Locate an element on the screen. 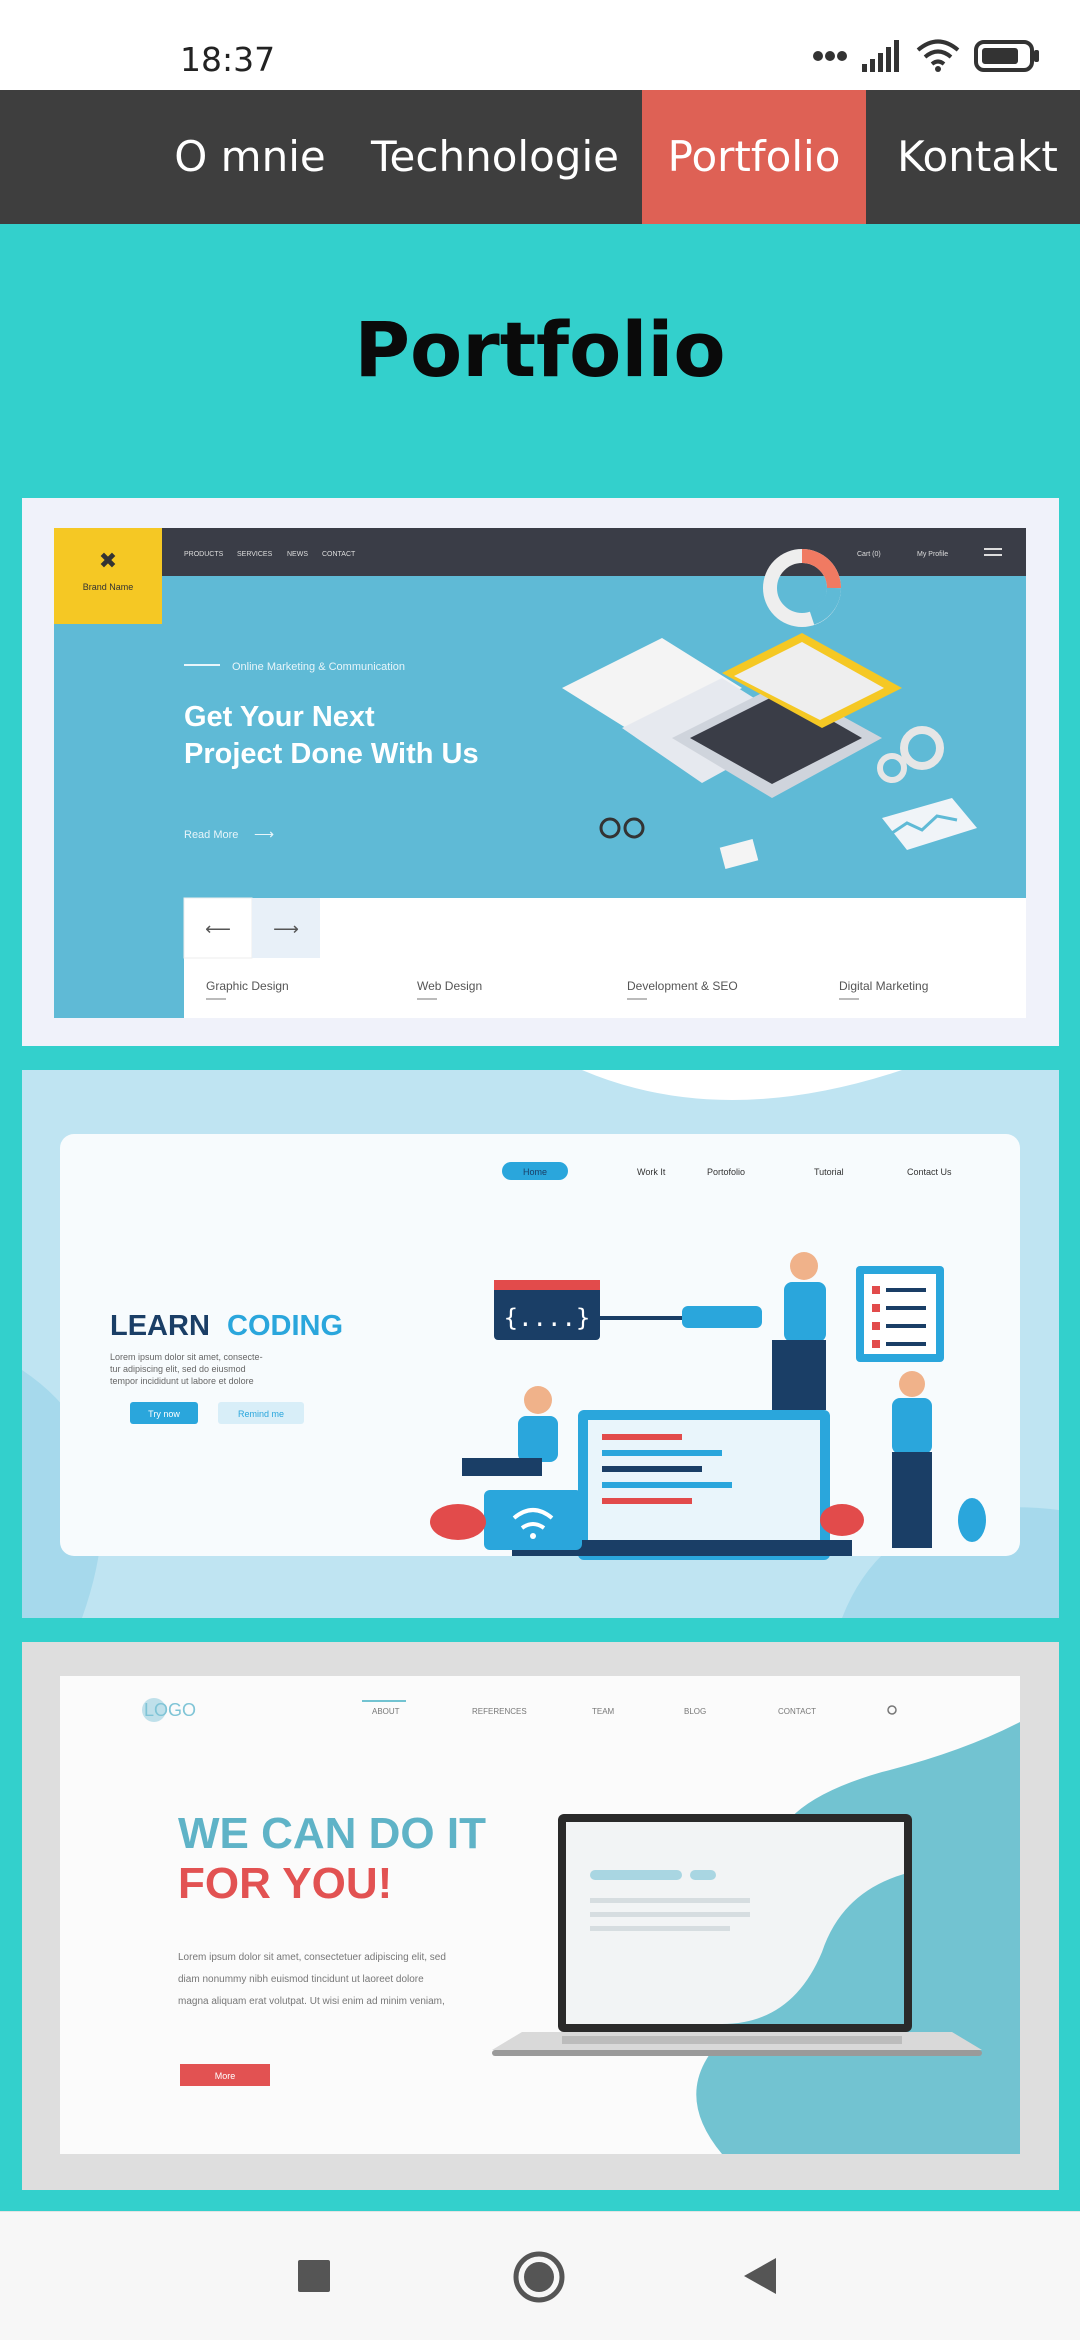  svg-text:Lorem ipsum dolor sit amet, co: Lorem ipsum dolor sit amet, consecte- is located at coordinates (186, 1357).